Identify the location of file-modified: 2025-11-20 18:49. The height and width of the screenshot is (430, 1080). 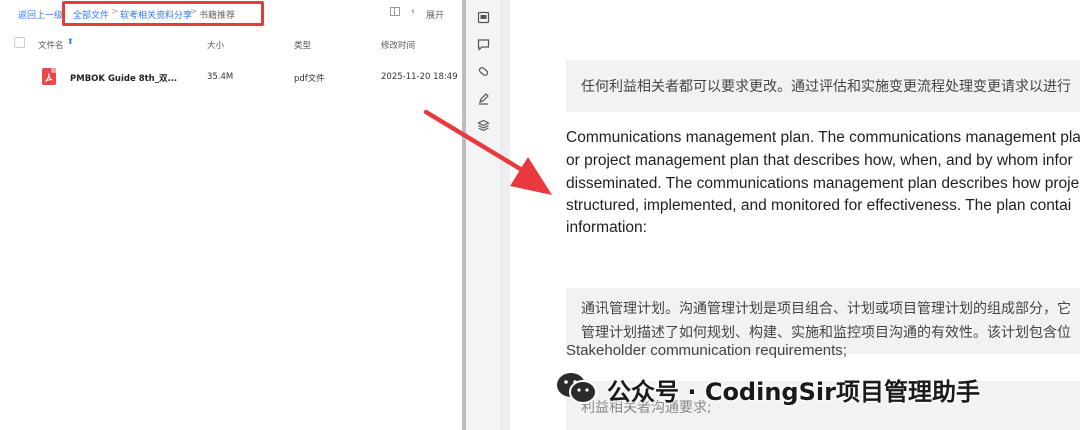
(419, 77).